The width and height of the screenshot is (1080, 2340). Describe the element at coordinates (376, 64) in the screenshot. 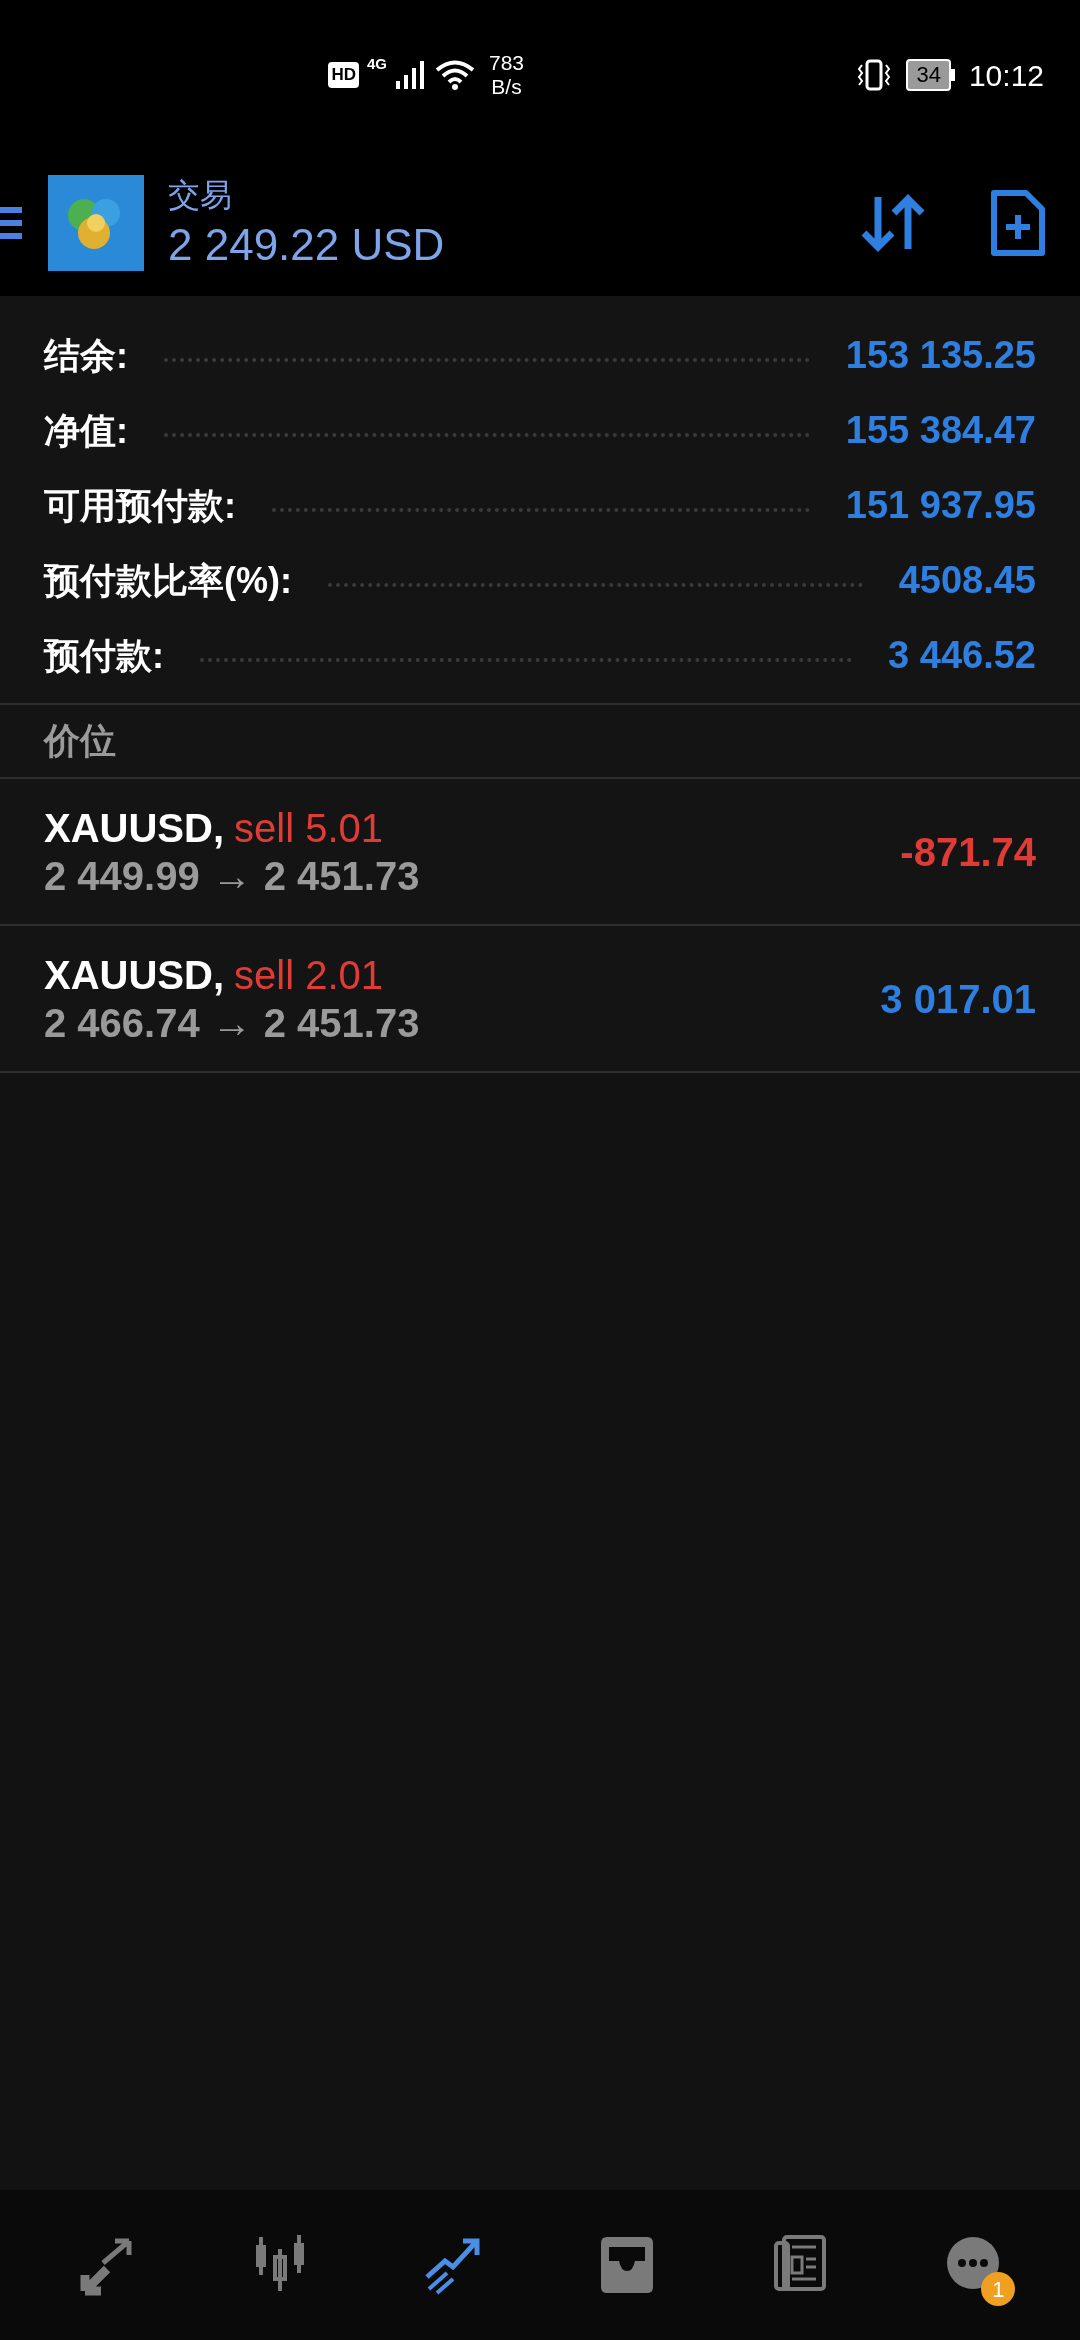

I see `network-type: 4G` at that location.